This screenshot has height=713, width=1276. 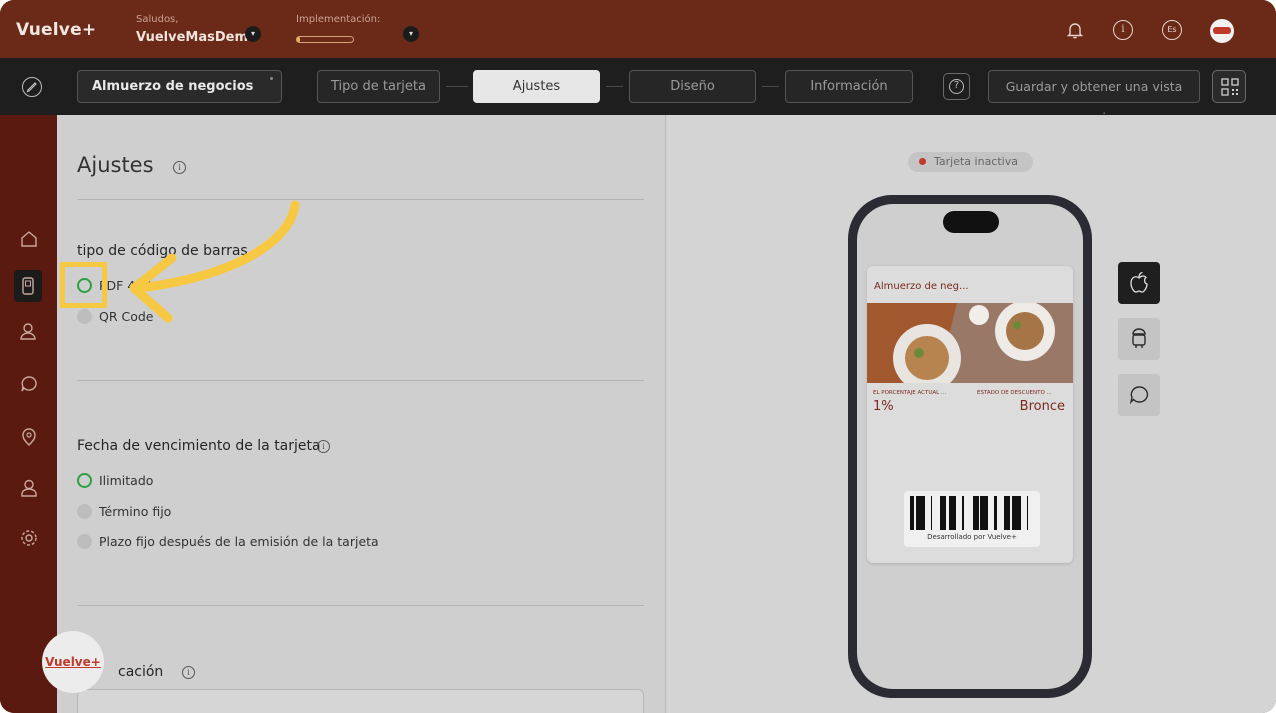 I want to click on android-icon, so click(x=1139, y=338).